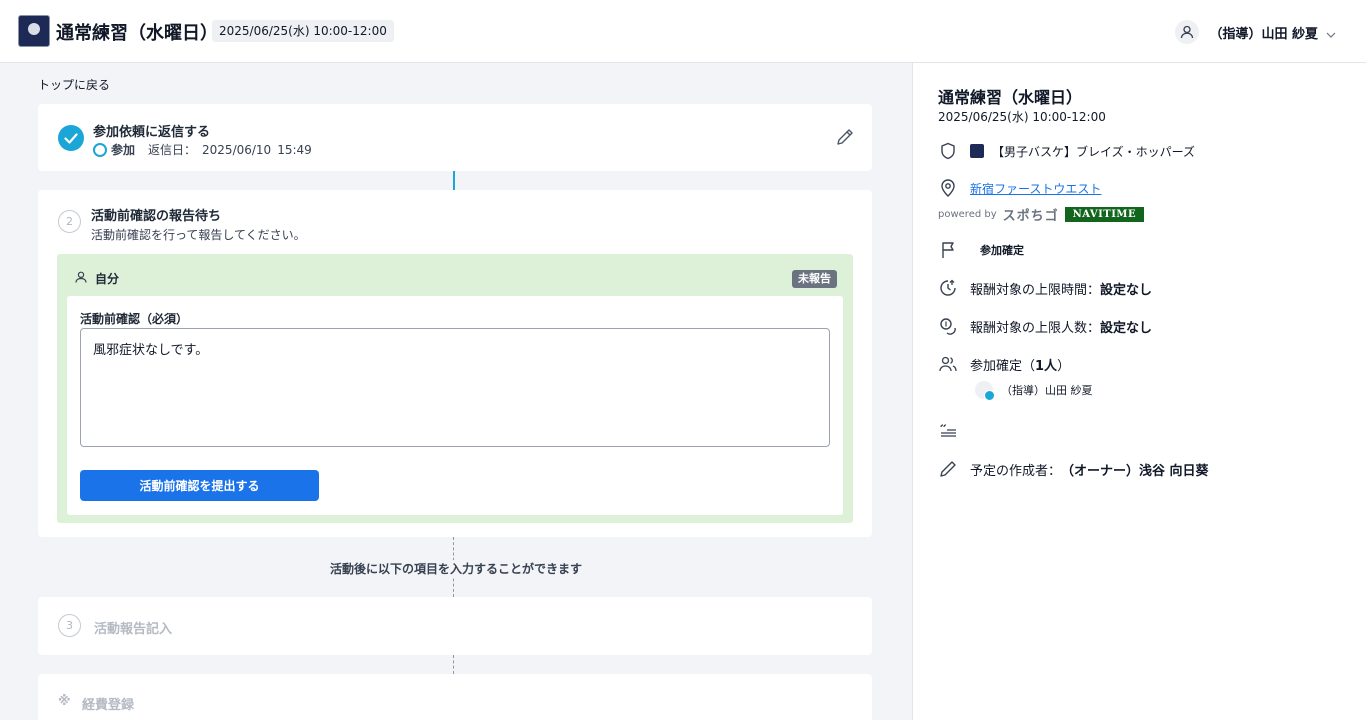  I want to click on reply-date-label: 返信日：, so click(172, 150).